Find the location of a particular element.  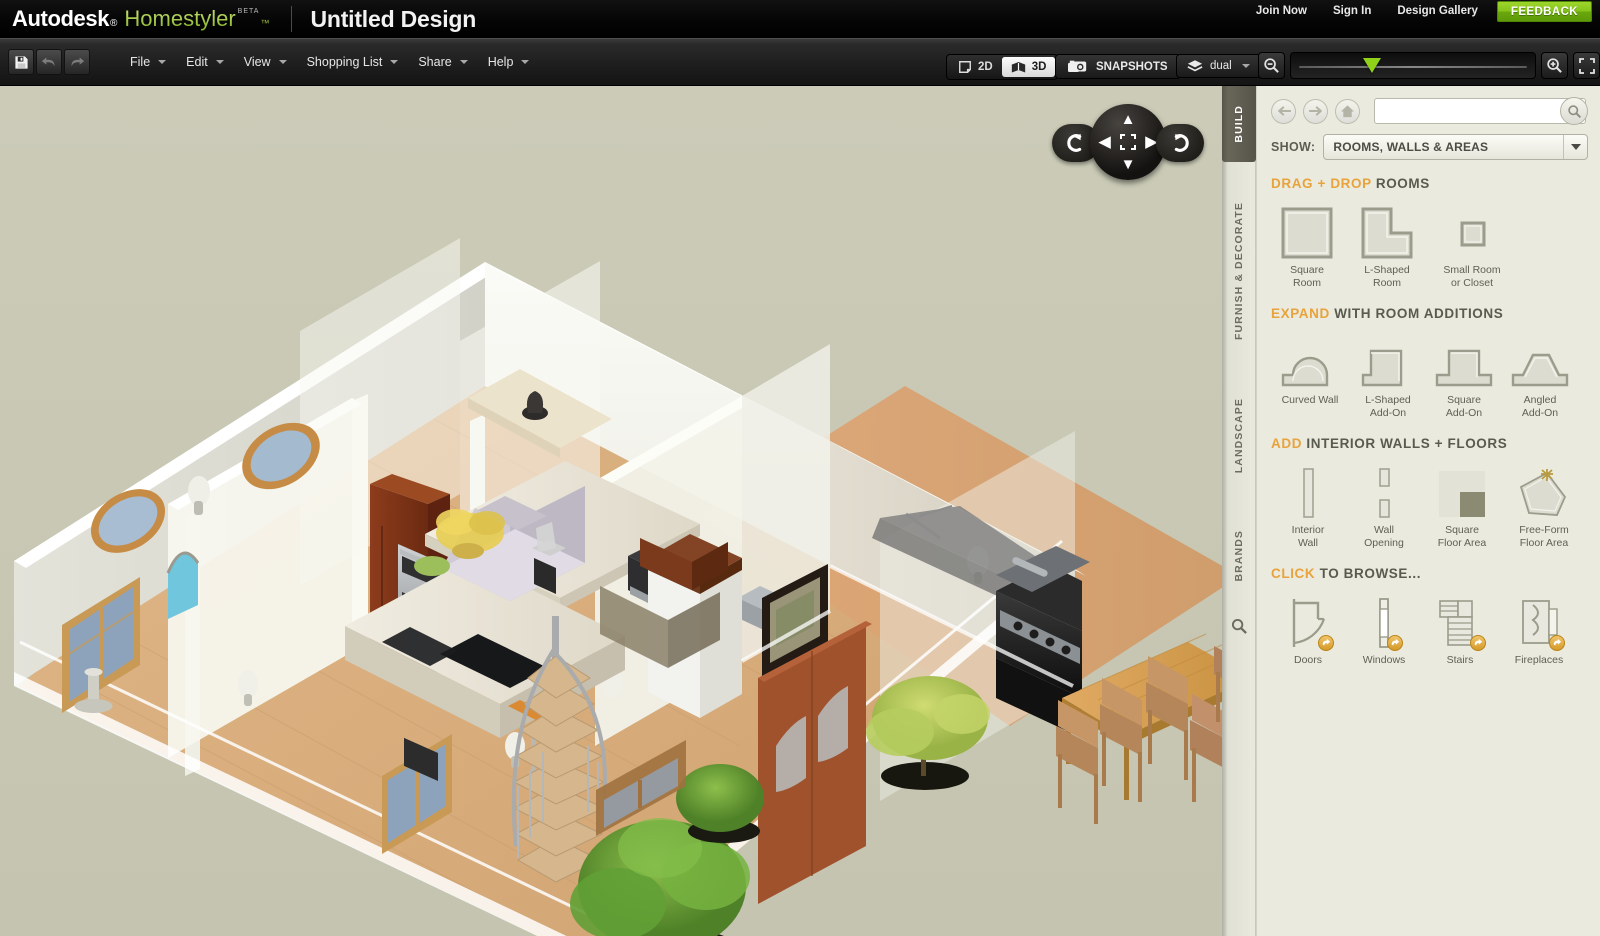

arrow-right-icon is located at coordinates (1315, 111).